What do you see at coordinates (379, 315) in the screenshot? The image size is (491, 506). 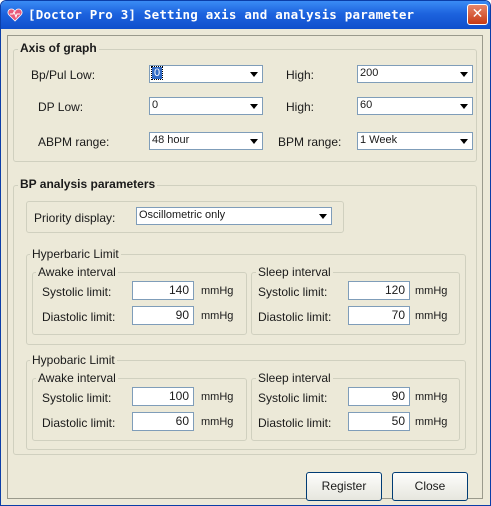 I see `hyper-sleep-diastolic-field: 70` at bounding box center [379, 315].